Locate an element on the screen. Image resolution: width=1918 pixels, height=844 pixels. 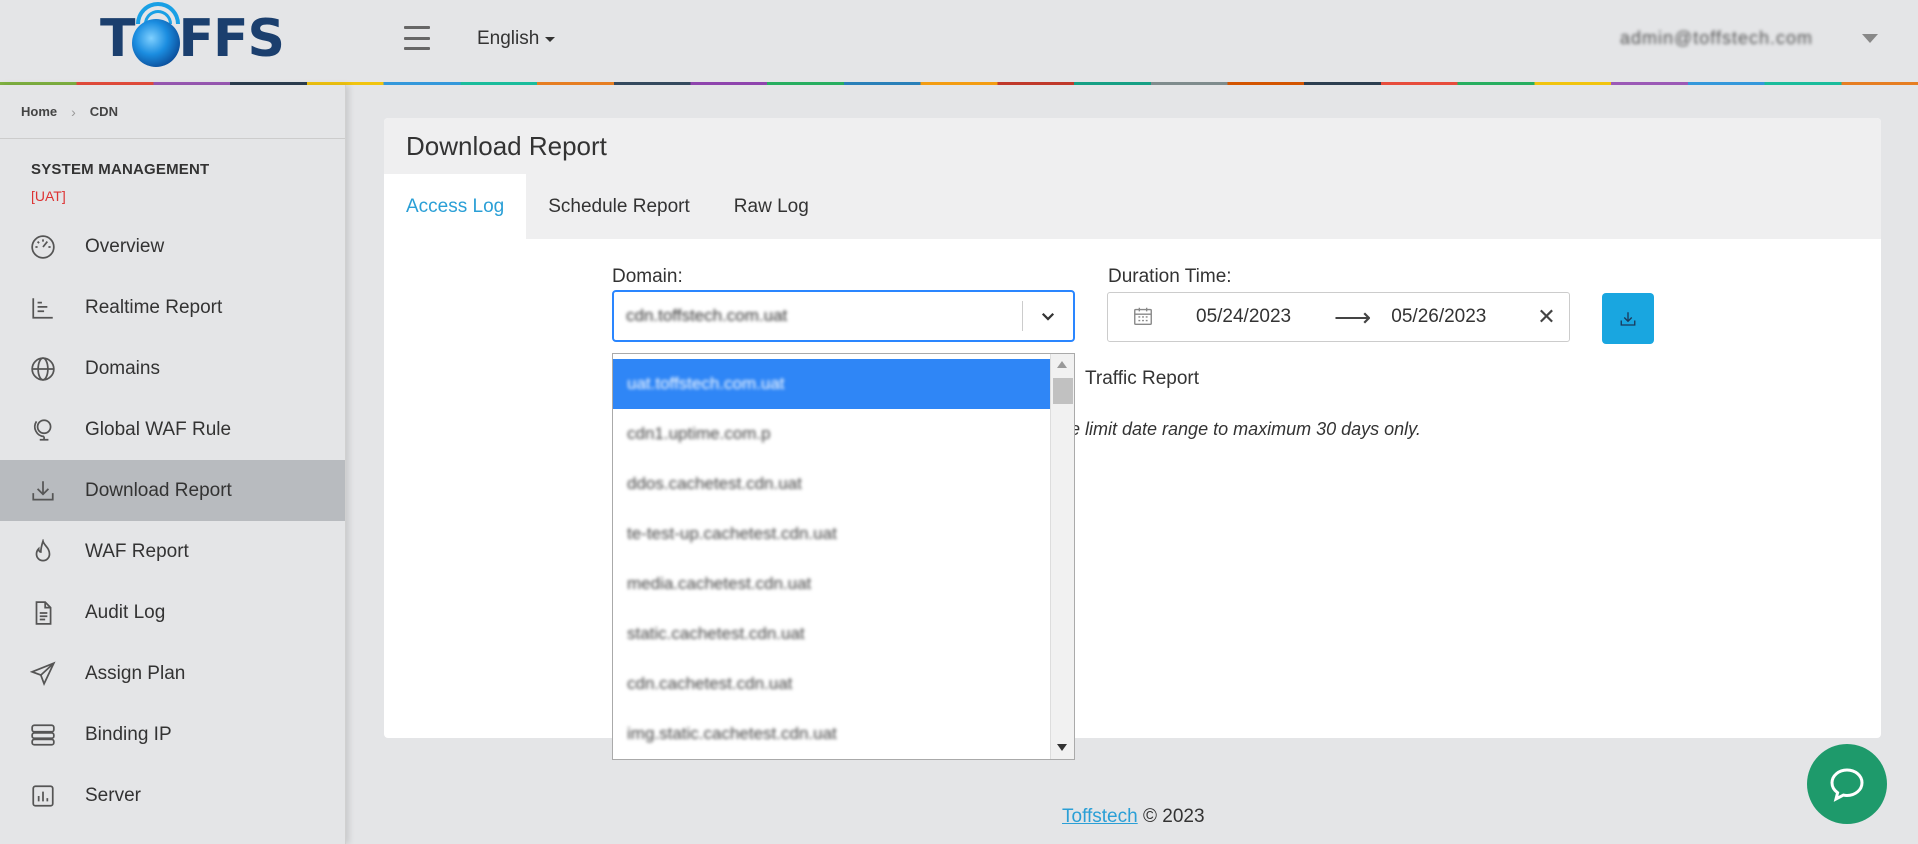
sidebar-item-label: WAF Report is located at coordinates (137, 551).